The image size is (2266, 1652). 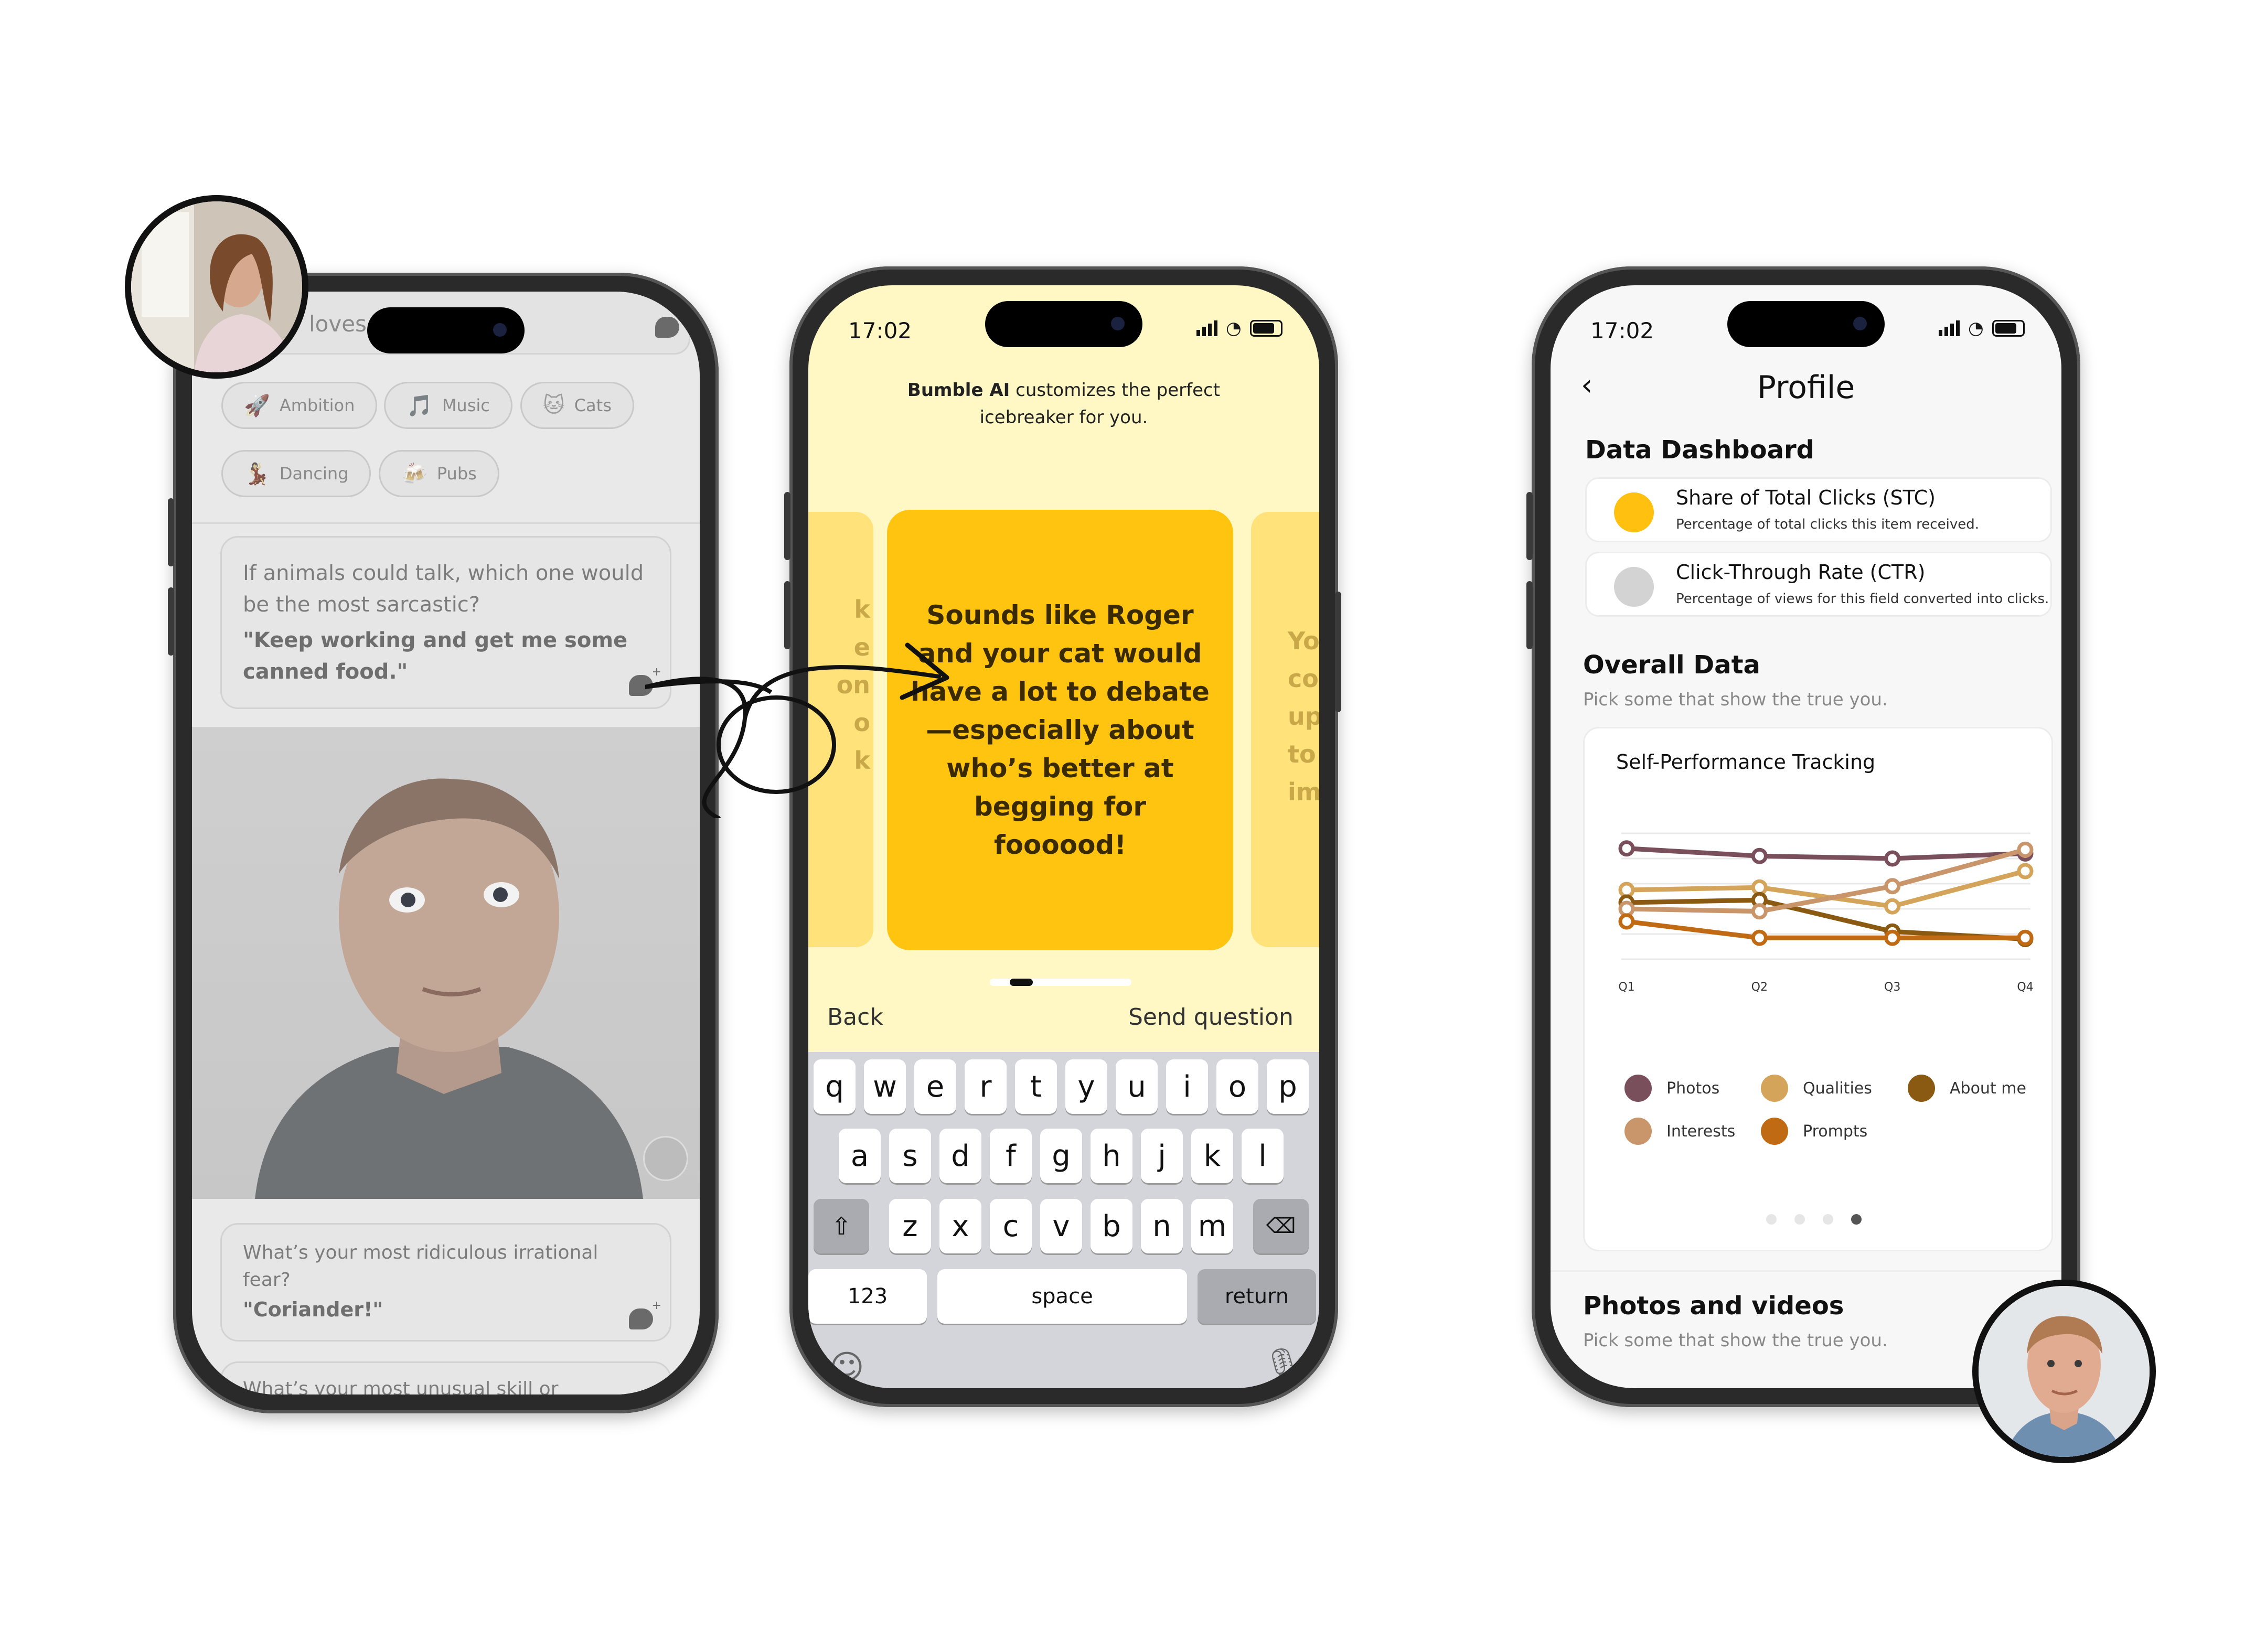 I want to click on x-tick-label: Q1, so click(x=1626, y=988).